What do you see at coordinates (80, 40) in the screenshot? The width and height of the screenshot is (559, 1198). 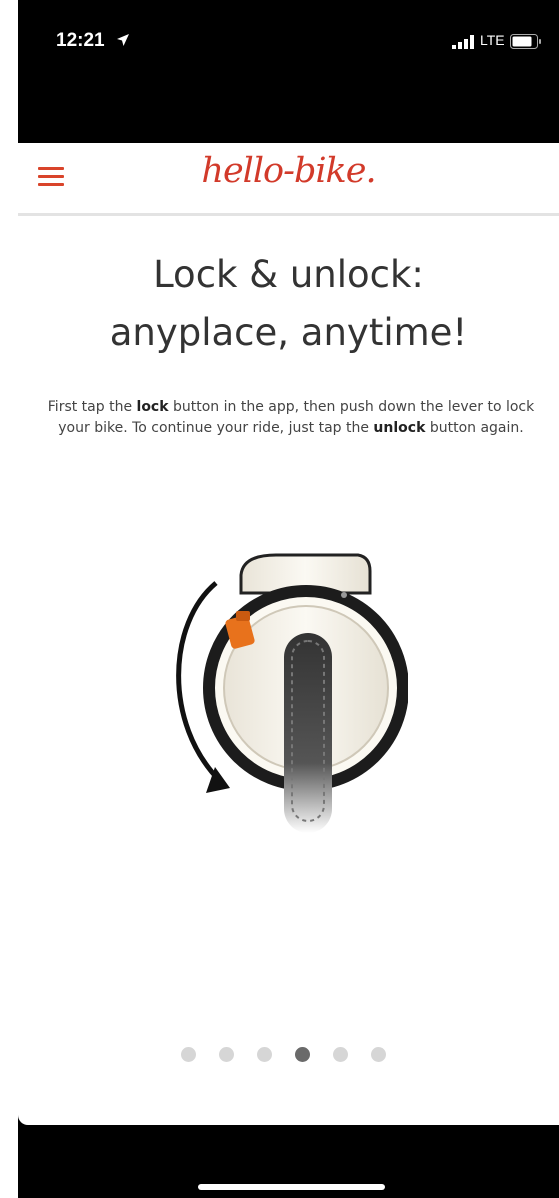 I see `status-time: 12:21` at bounding box center [80, 40].